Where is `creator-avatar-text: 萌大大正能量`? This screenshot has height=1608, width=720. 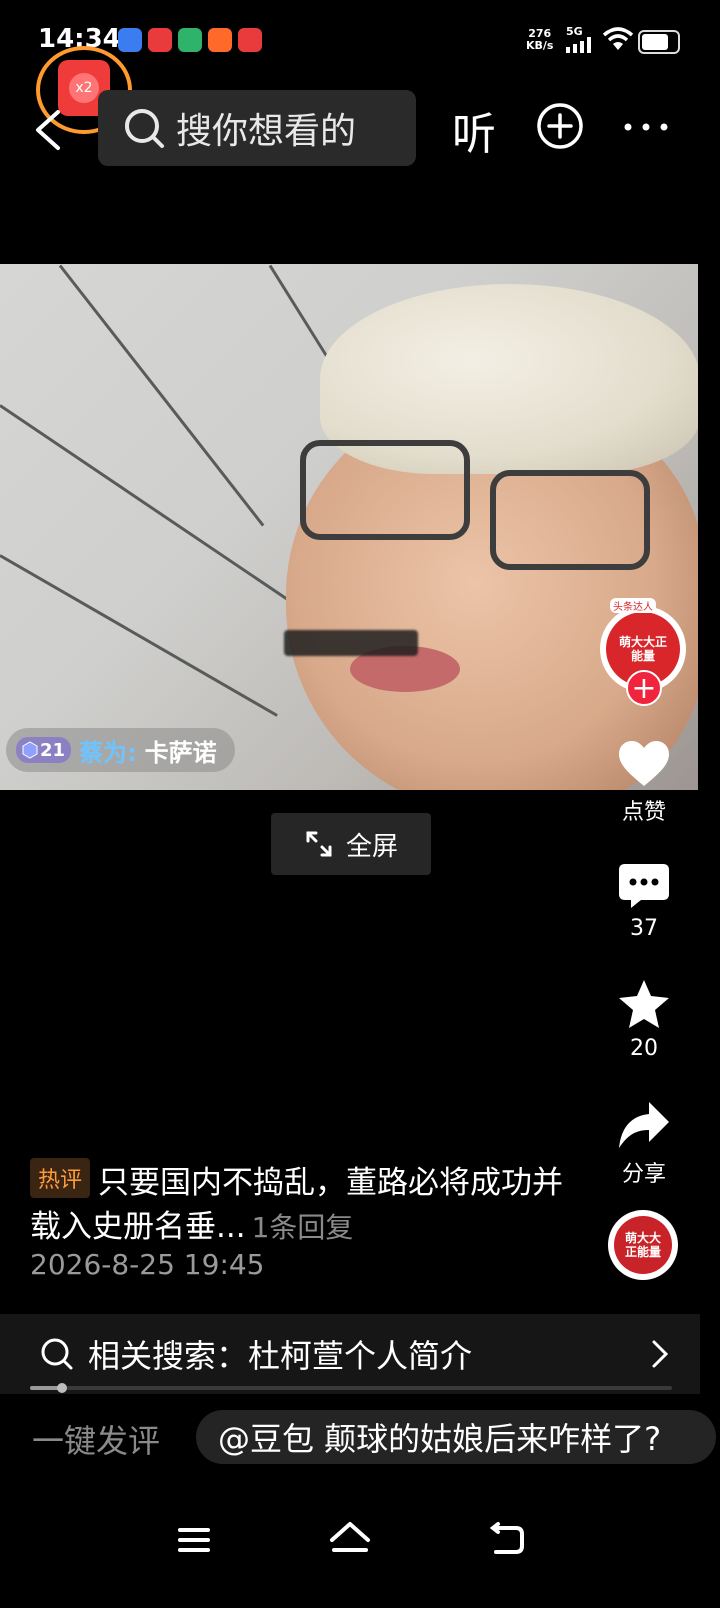 creator-avatar-text: 萌大大正能量 is located at coordinates (642, 649).